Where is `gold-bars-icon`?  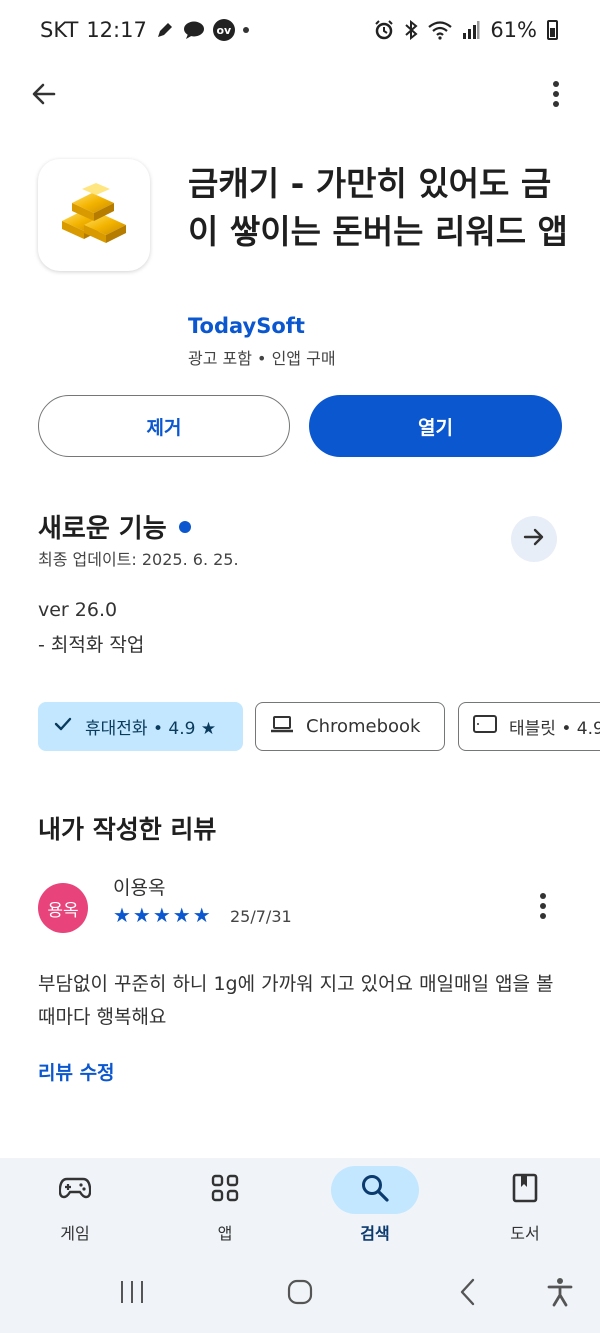 gold-bars-icon is located at coordinates (94, 215).